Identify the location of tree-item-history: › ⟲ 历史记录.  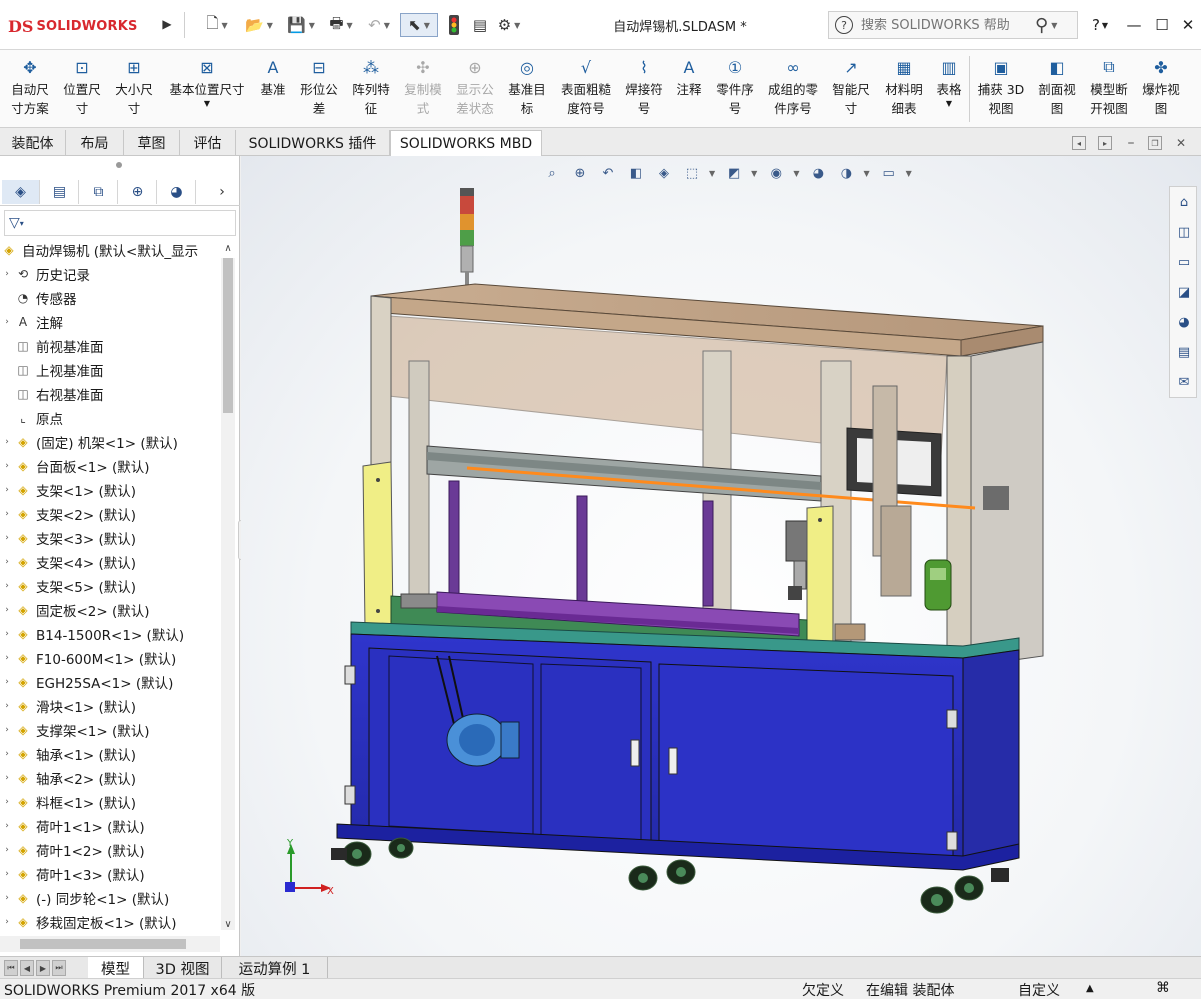
(110, 274).